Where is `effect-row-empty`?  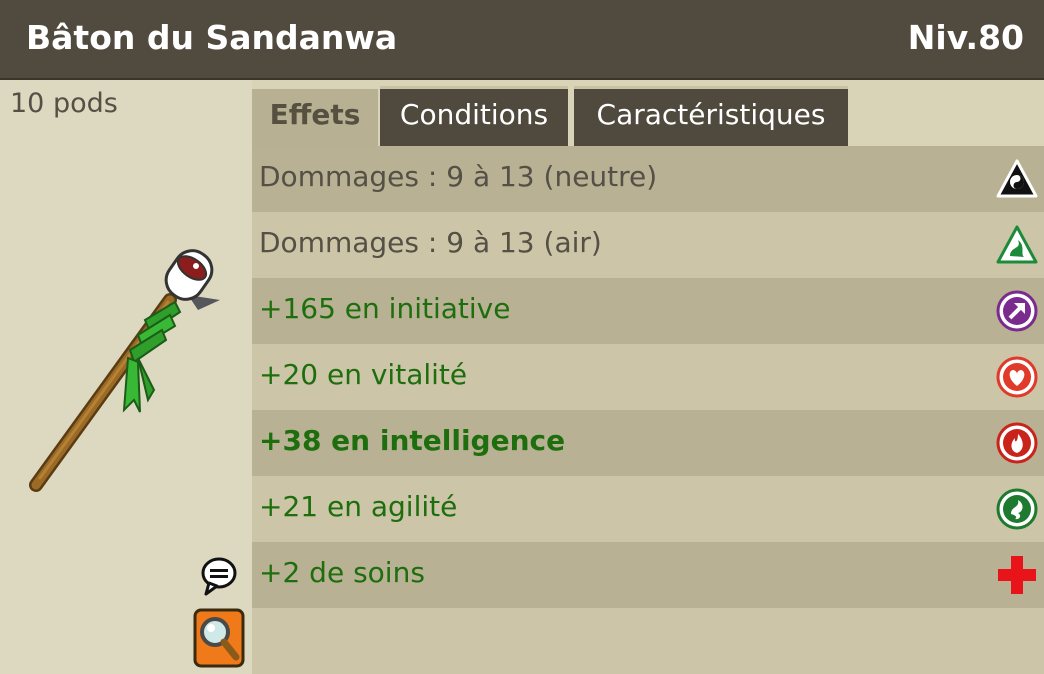 effect-row-empty is located at coordinates (648, 641).